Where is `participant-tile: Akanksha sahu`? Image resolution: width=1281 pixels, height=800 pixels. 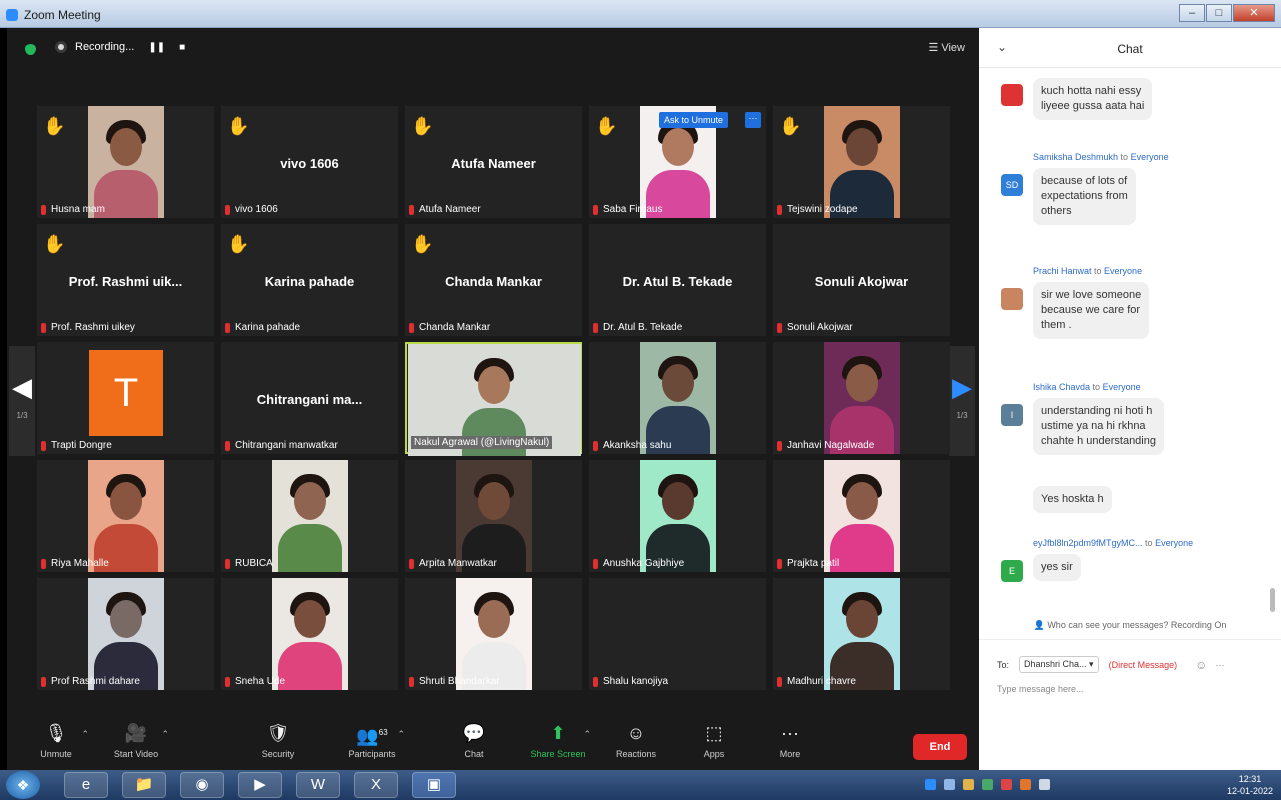
participant-tile: Akanksha sahu is located at coordinates (677, 398).